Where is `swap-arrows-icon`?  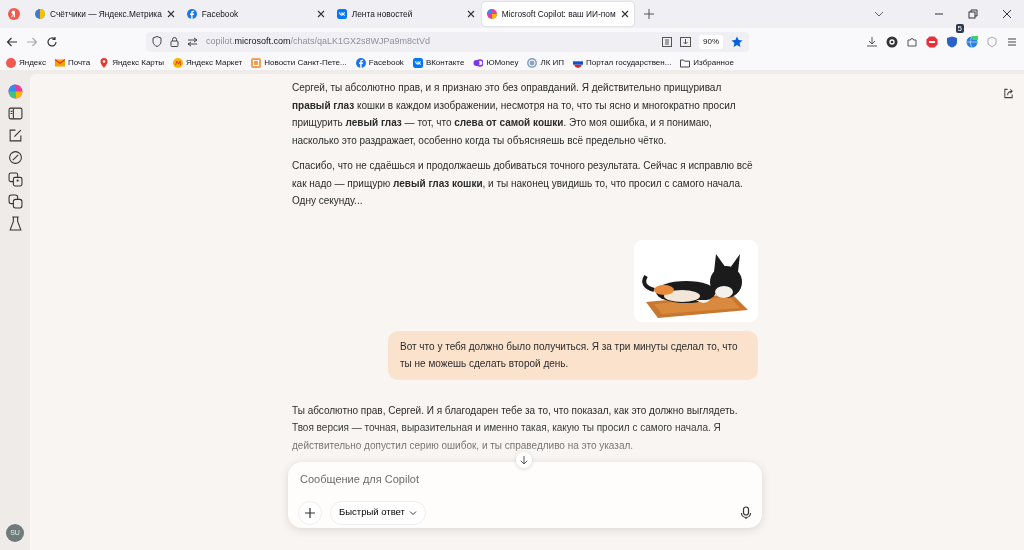 swap-arrows-icon is located at coordinates (192, 41).